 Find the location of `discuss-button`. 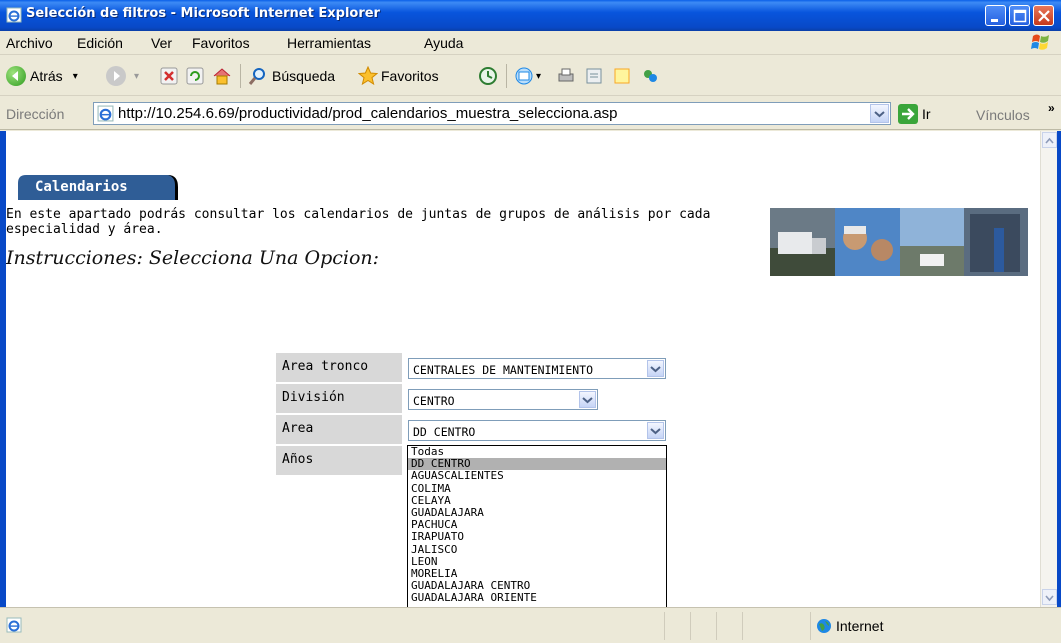

discuss-button is located at coordinates (622, 76).